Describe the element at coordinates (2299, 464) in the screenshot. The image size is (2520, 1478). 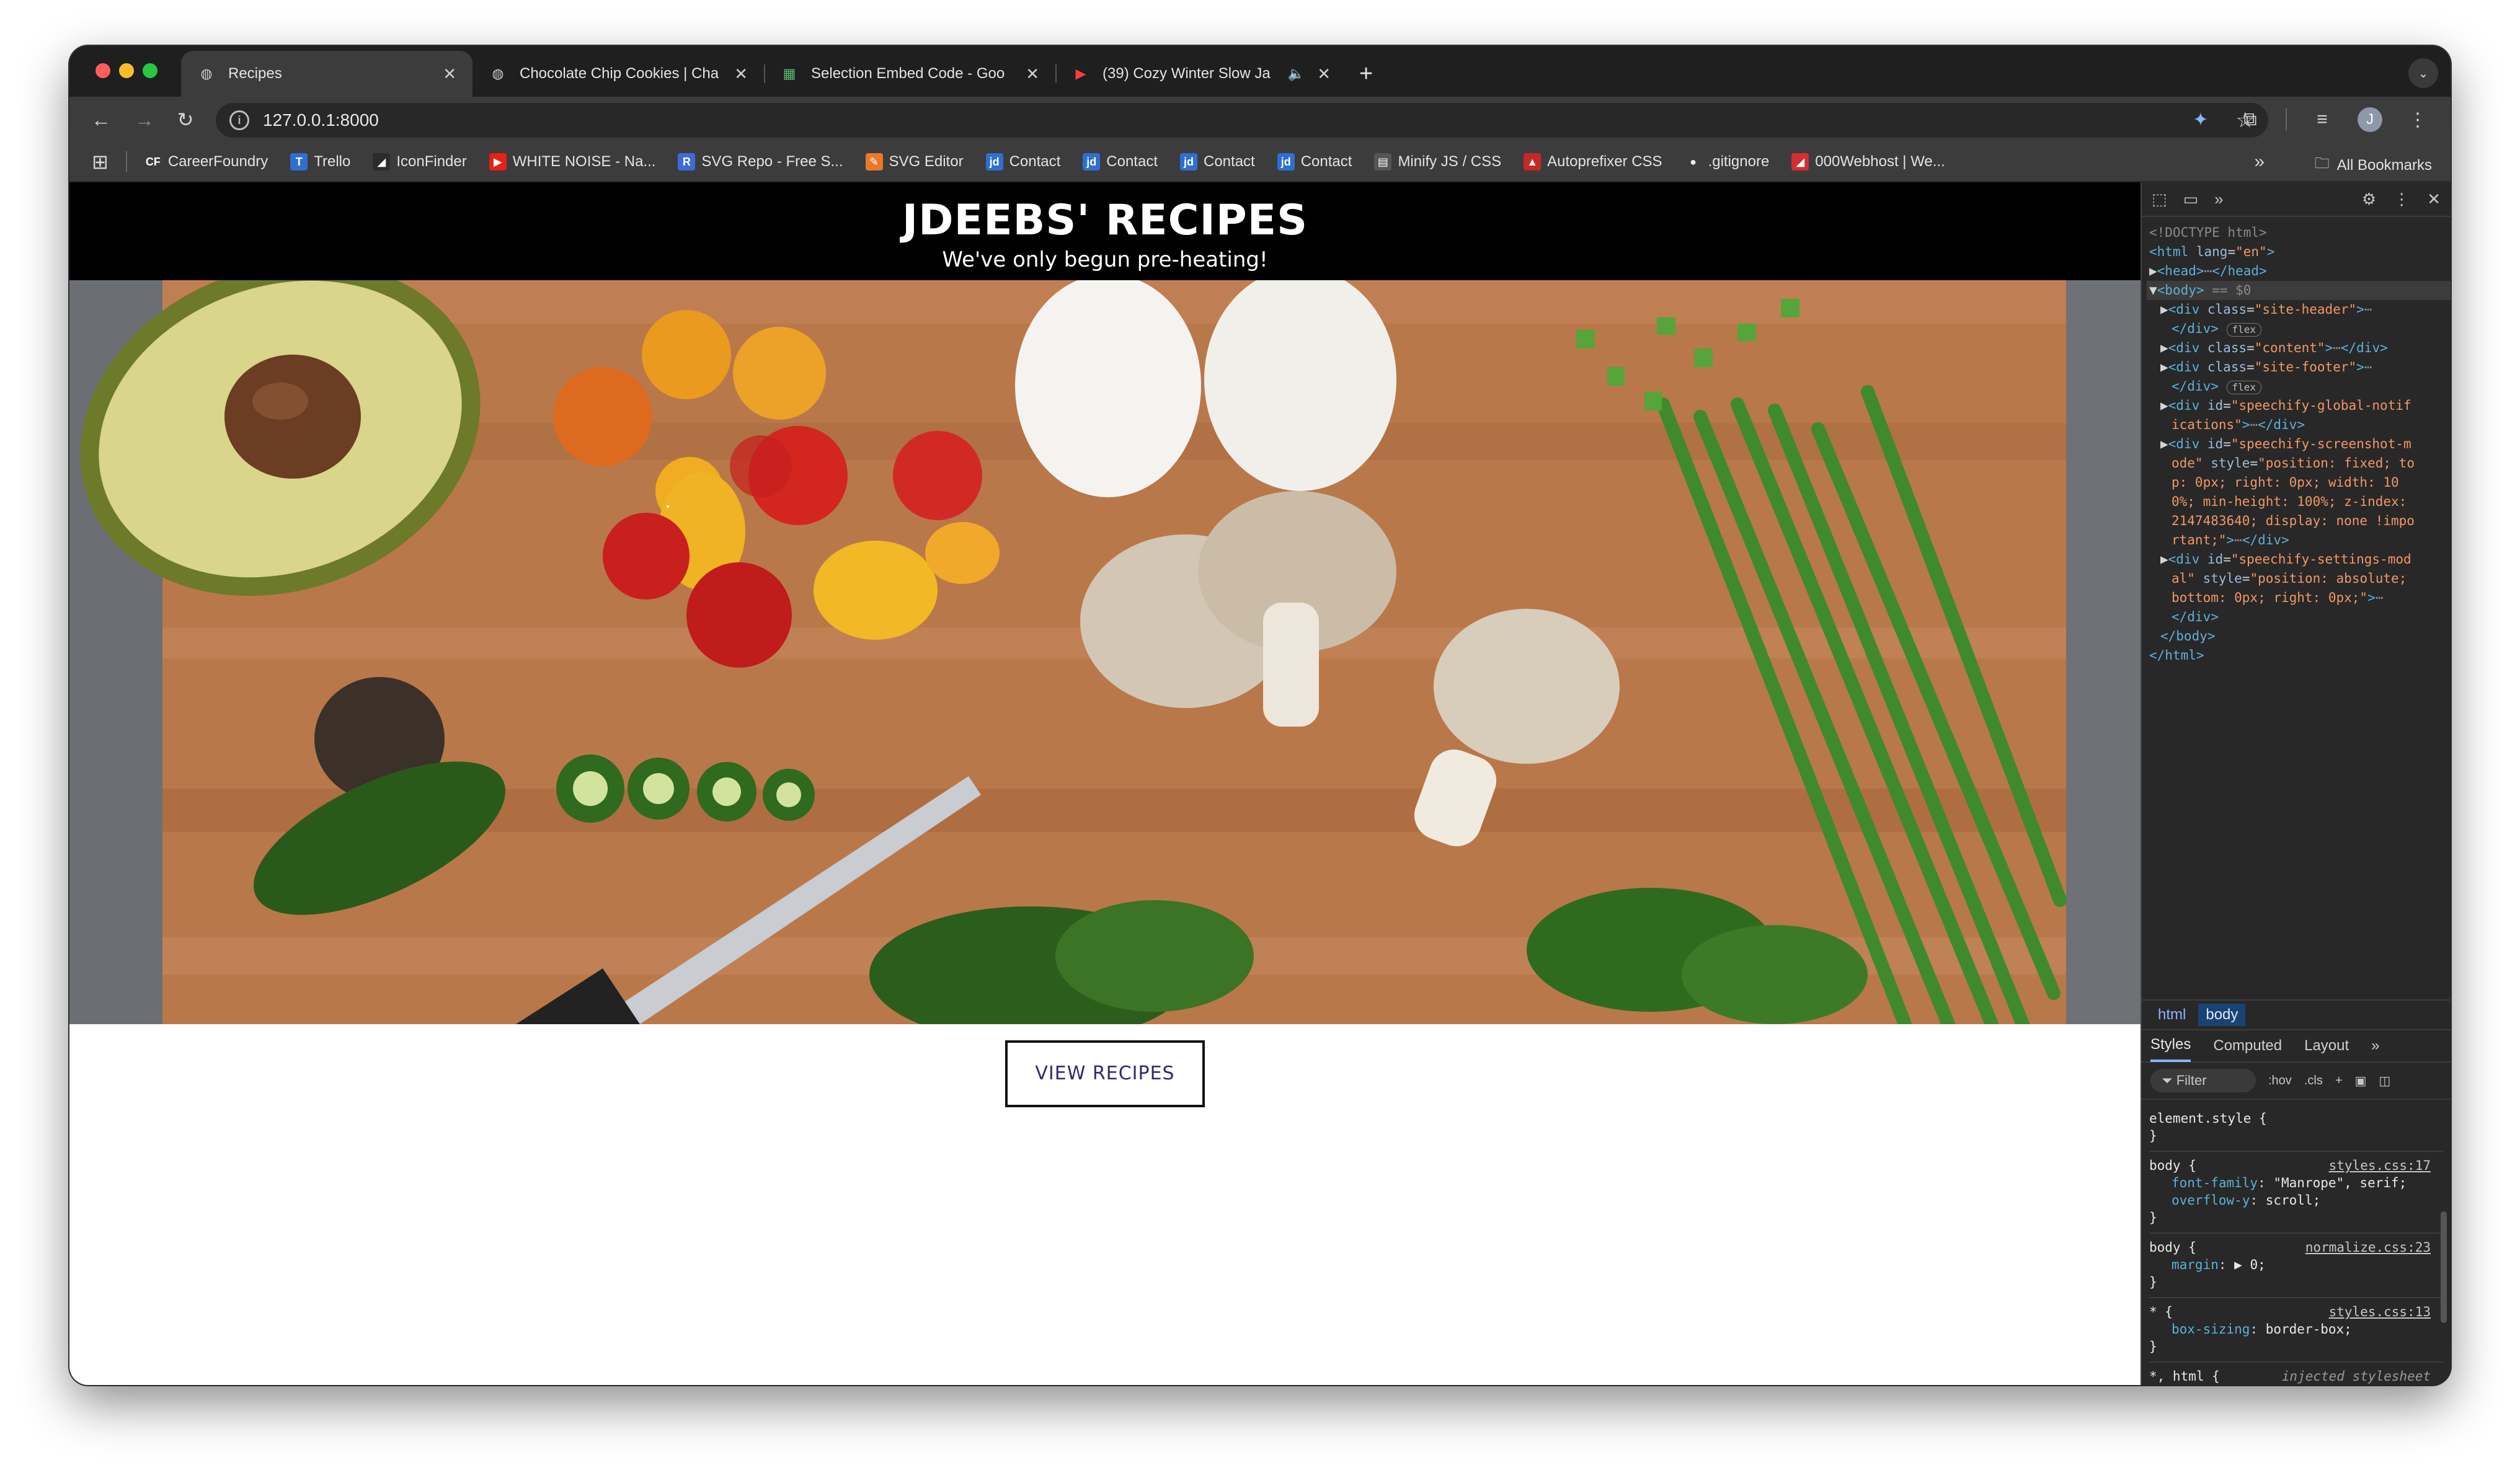
I see `dom-node-line: ode" style="position: fixed; to` at that location.